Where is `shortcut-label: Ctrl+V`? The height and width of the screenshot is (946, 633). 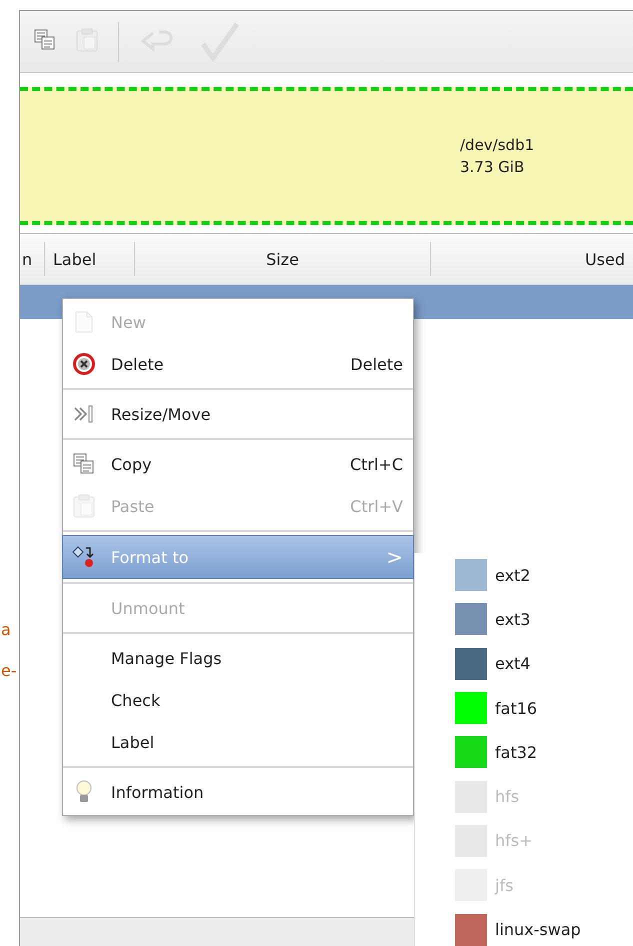 shortcut-label: Ctrl+V is located at coordinates (376, 506).